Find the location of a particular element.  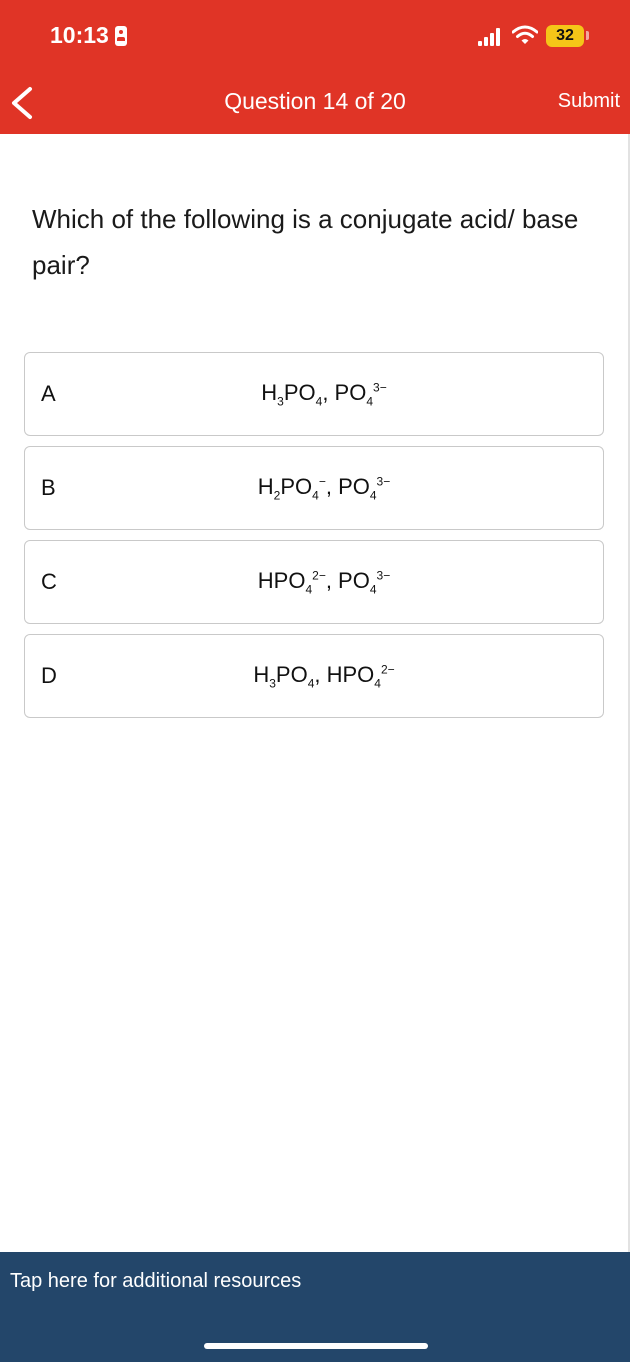

status-time: 10:13 is located at coordinates (88, 35).